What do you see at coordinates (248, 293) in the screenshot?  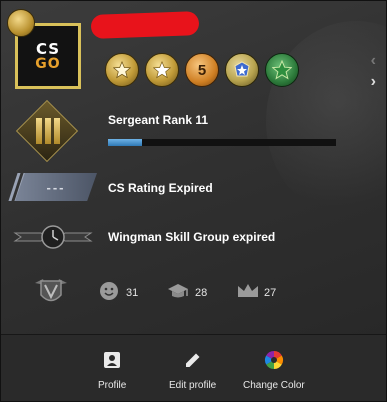 I see `leader-crown-icon` at bounding box center [248, 293].